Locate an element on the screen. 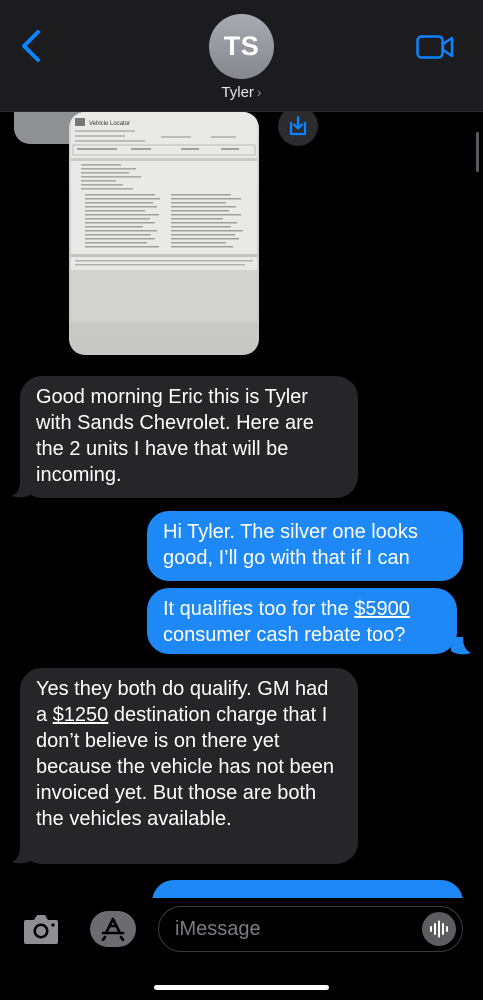  back-chevron-icon is located at coordinates (32, 46).